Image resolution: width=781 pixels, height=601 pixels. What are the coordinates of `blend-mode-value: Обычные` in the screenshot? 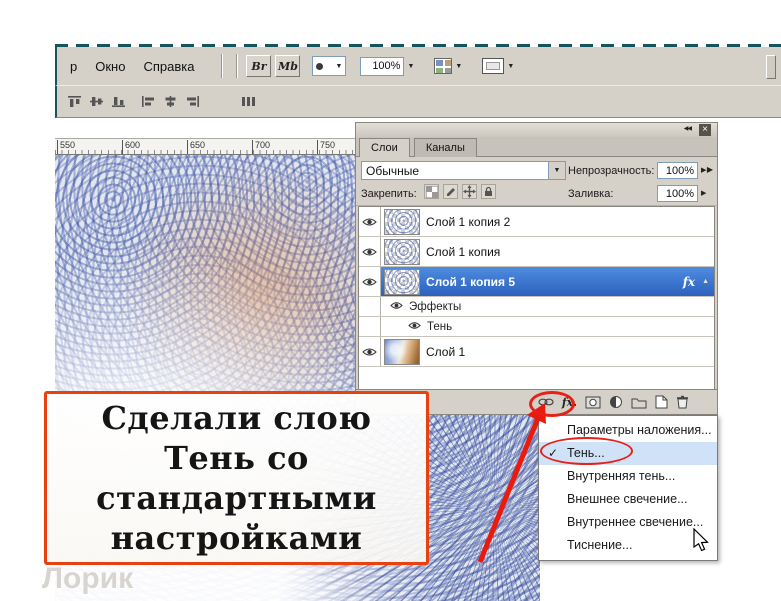 It's located at (393, 170).